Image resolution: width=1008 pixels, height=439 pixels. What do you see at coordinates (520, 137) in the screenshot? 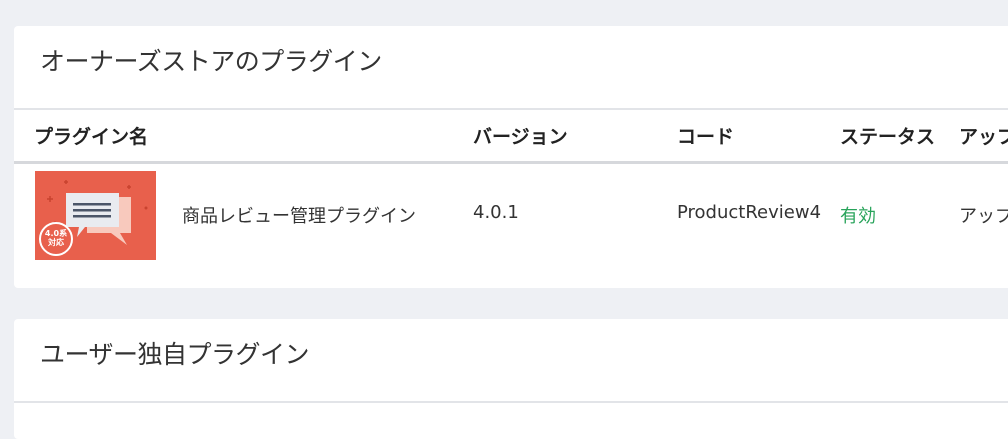
I see `column-header-version: バージョン` at bounding box center [520, 137].